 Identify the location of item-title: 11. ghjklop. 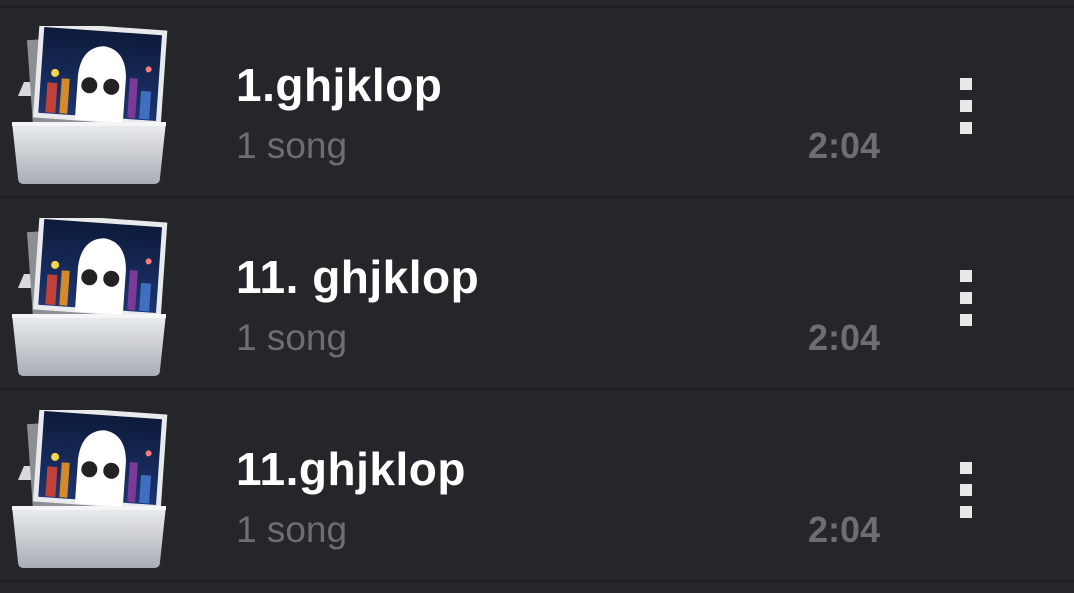
(358, 277).